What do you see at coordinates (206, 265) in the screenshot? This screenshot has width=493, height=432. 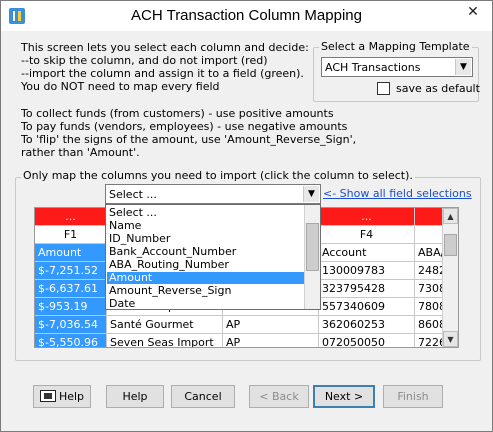 I see `dropdown-option: ABA_Routing_Number` at bounding box center [206, 265].